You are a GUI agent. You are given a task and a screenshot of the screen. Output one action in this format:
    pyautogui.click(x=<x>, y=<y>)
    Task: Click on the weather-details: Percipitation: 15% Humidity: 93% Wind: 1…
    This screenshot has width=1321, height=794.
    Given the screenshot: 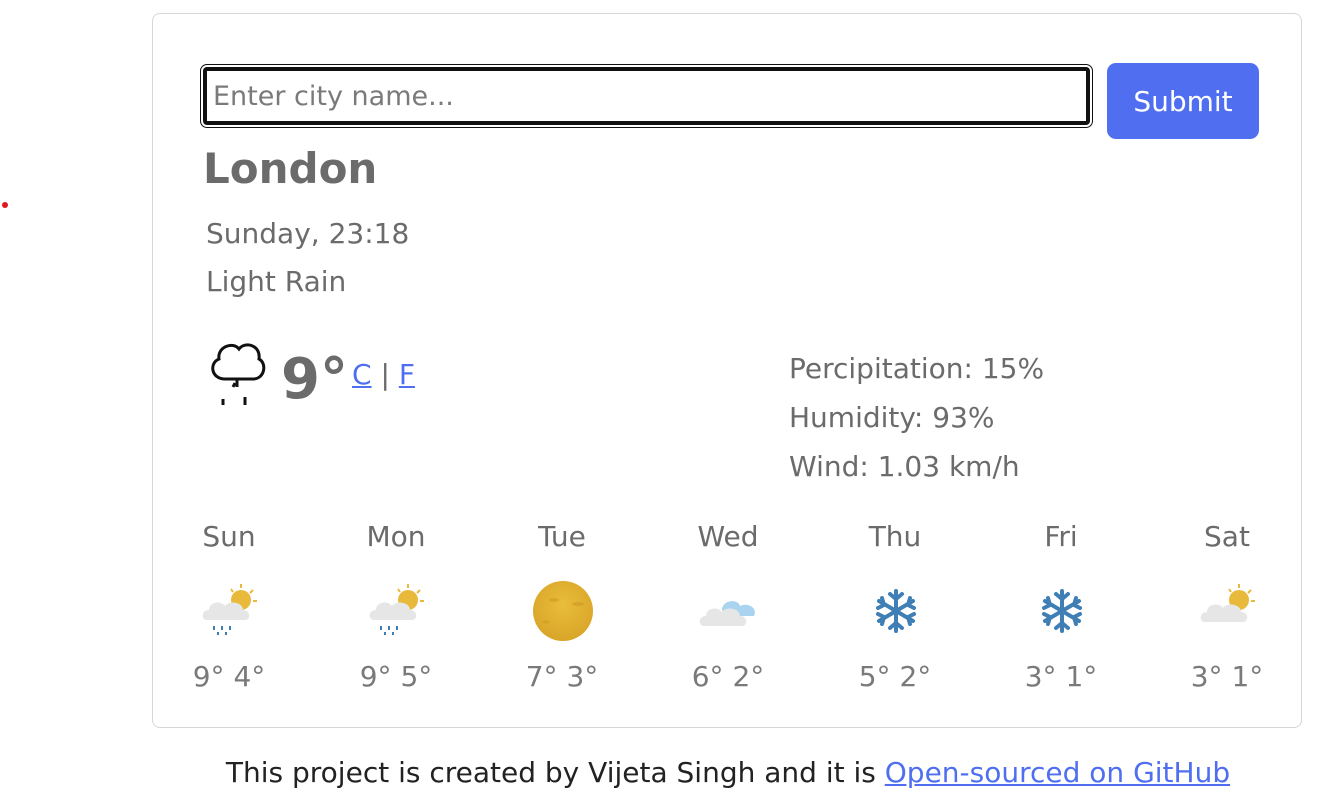 What is the action you would take?
    pyautogui.click(x=916, y=417)
    